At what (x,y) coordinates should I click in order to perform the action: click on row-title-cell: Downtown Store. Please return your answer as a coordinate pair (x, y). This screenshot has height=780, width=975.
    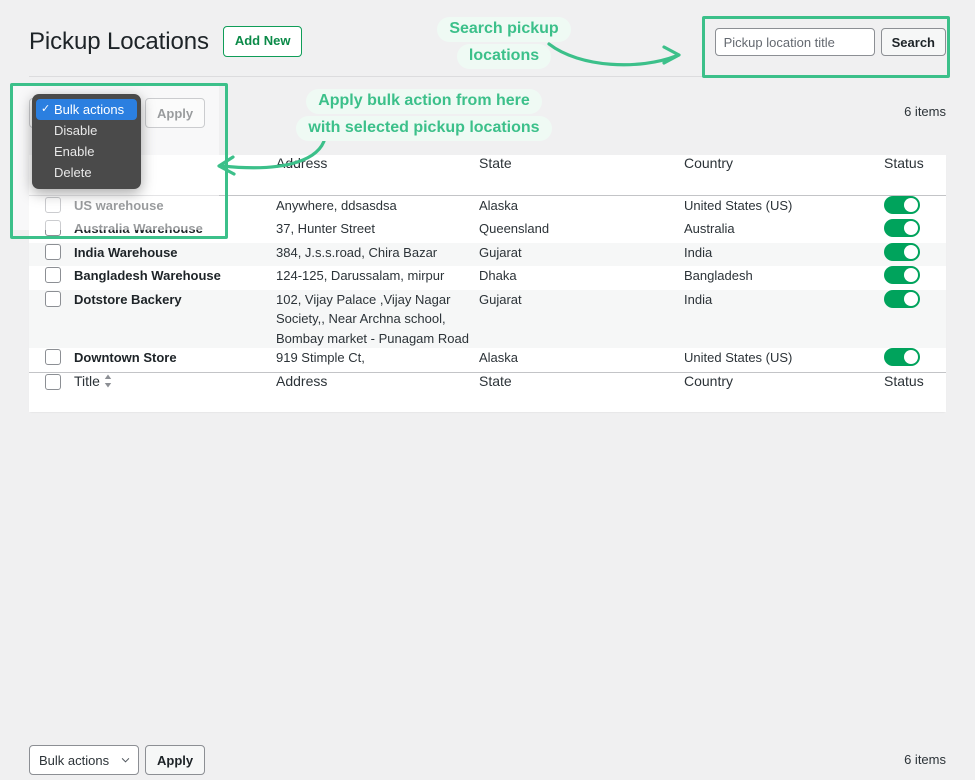
    Looking at the image, I should click on (175, 360).